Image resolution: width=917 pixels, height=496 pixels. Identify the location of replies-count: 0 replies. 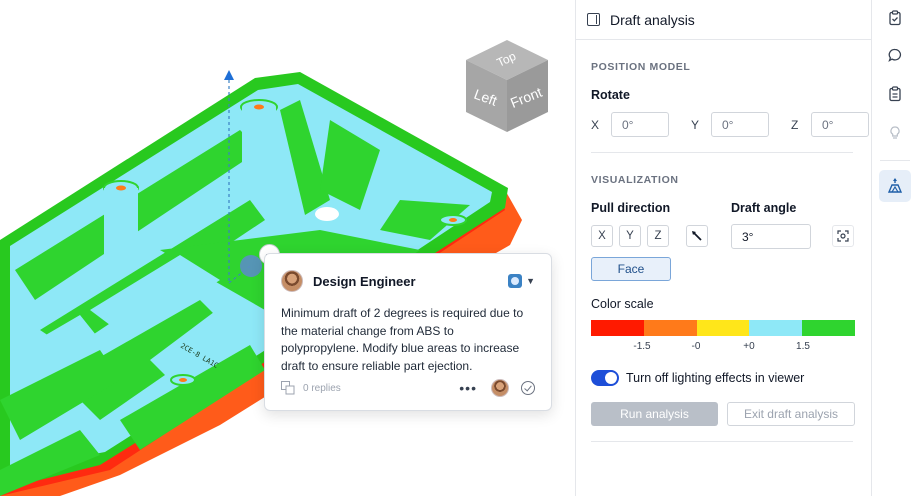
(322, 388).